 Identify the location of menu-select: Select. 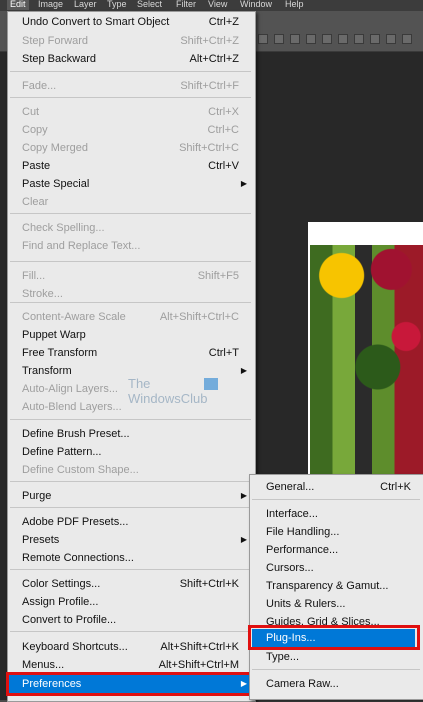
(149, 5).